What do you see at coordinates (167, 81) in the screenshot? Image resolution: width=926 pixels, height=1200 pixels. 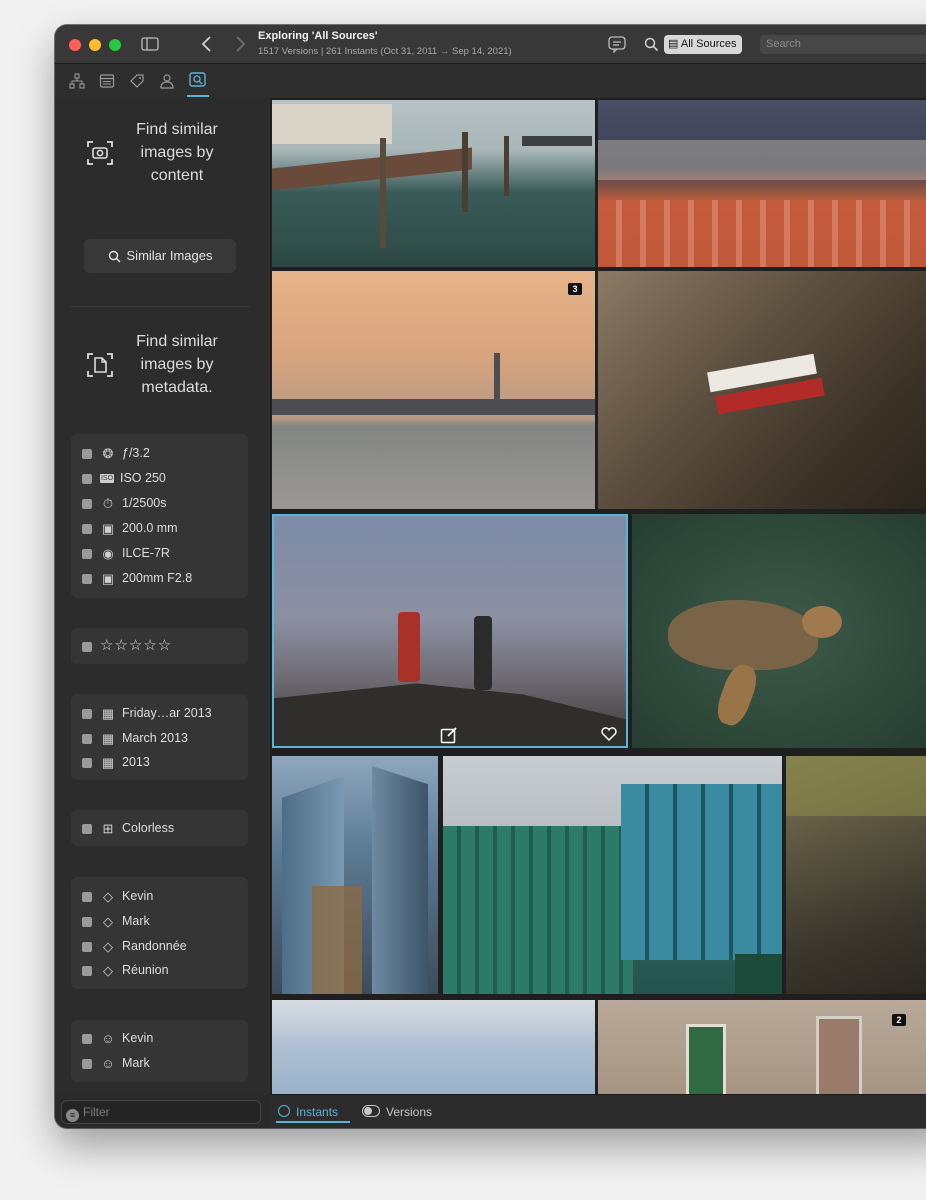 I see `person-icon` at bounding box center [167, 81].